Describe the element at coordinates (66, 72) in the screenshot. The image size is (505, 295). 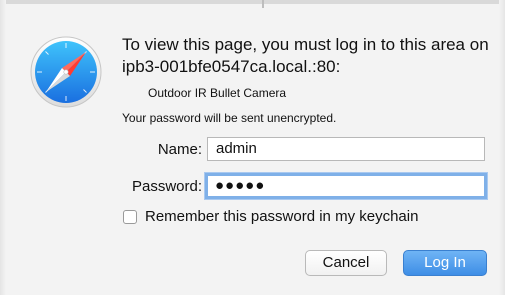
I see `safari-compass-icon` at that location.